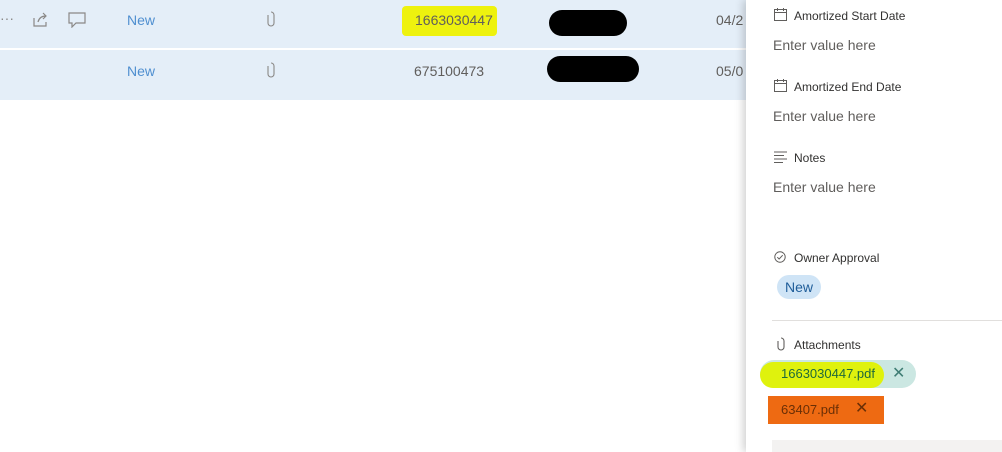  I want to click on date-cell: 05/0, so click(730, 71).